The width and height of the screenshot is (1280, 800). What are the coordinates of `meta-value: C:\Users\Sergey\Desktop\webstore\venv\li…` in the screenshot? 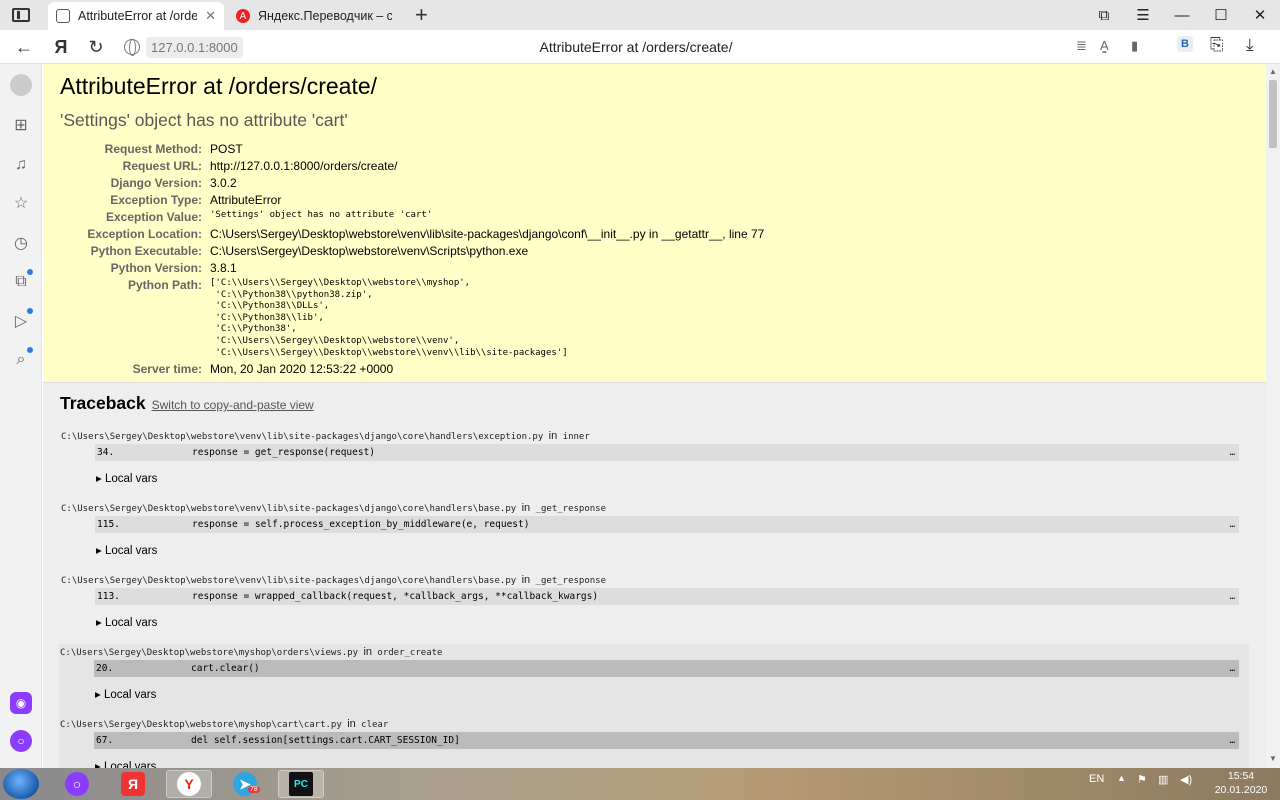 It's located at (487, 234).